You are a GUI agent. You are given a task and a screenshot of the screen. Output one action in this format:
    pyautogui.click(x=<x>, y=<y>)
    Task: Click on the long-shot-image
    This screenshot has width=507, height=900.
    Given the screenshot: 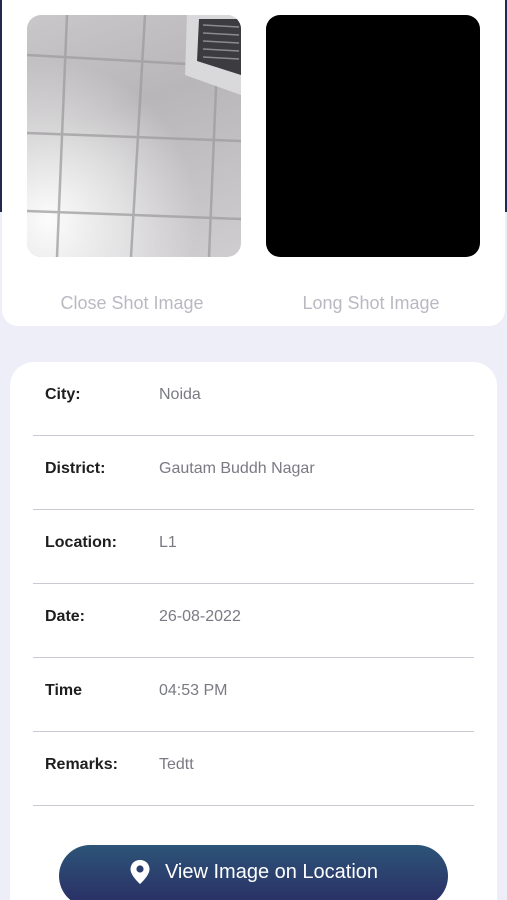 What is the action you would take?
    pyautogui.click(x=373, y=136)
    